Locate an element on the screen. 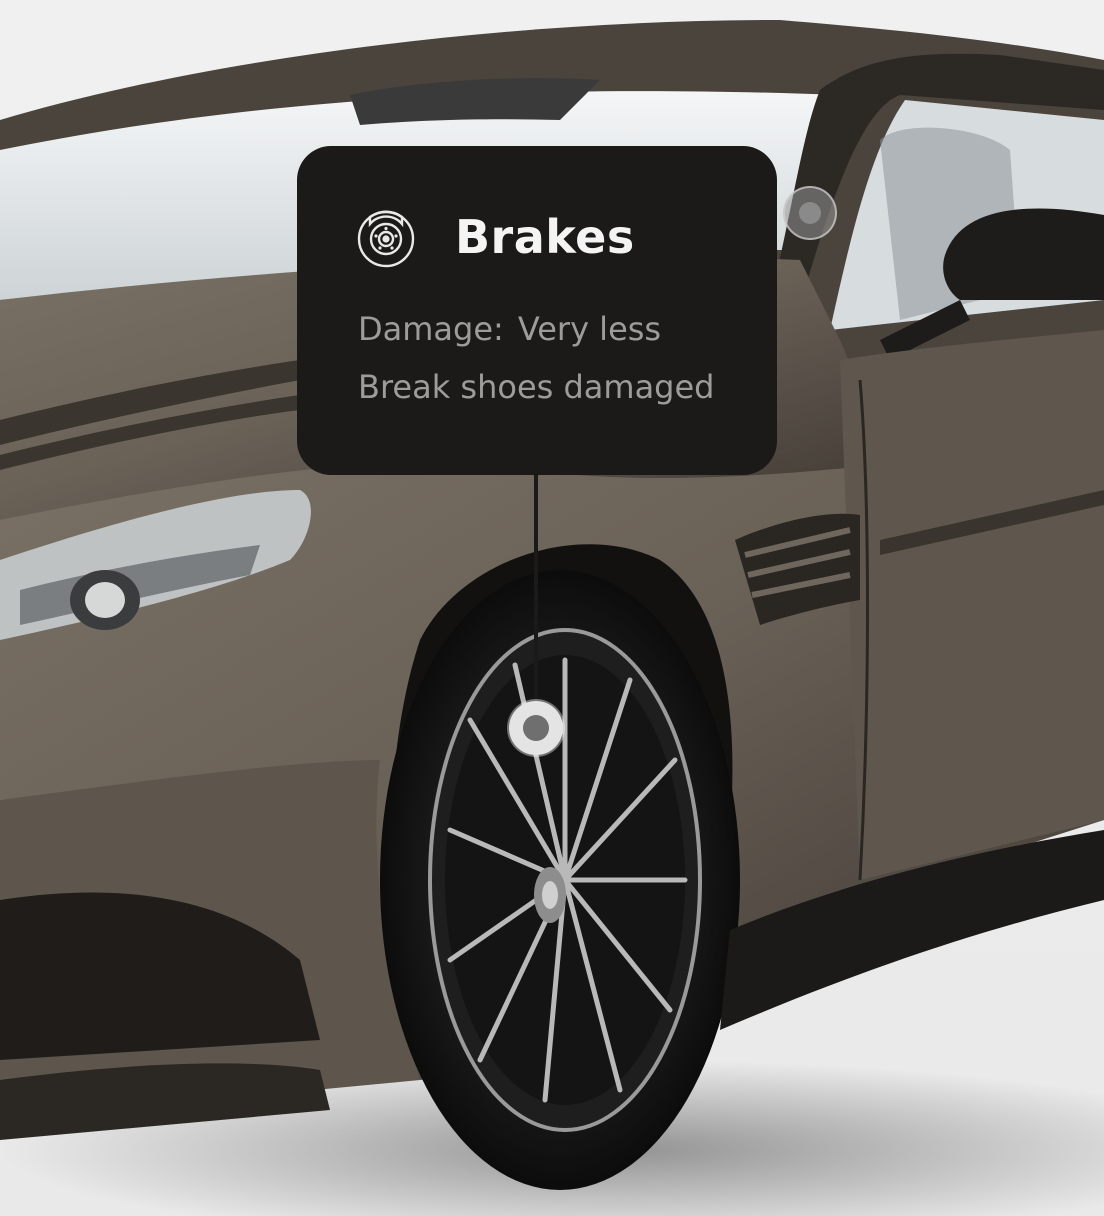  brake-disc-icon is located at coordinates (386, 239).